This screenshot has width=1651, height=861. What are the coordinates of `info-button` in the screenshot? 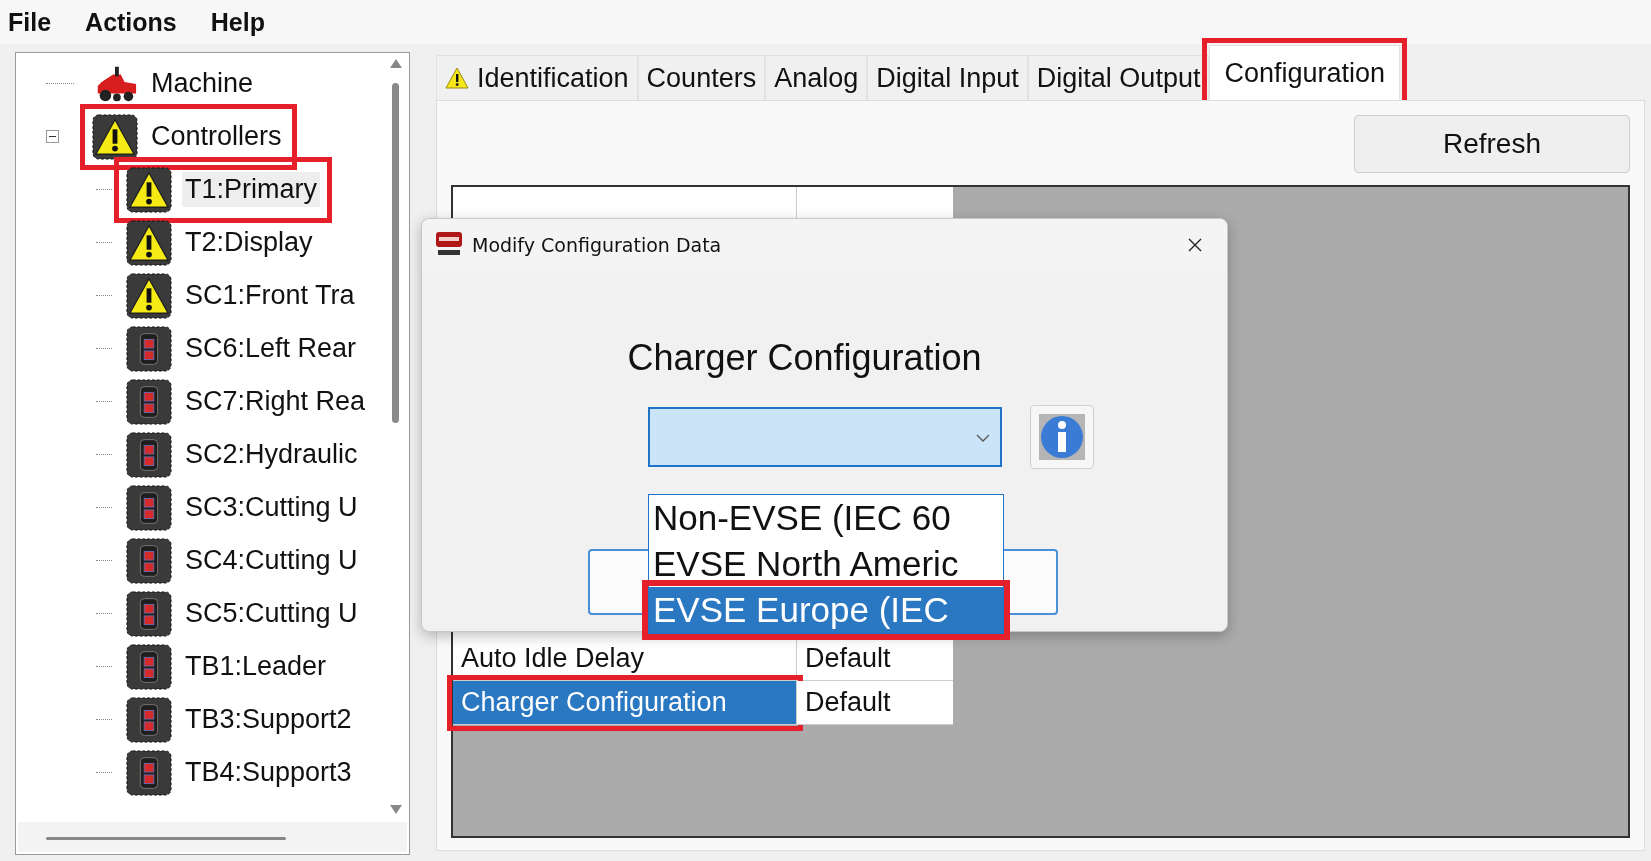 It's located at (1062, 437).